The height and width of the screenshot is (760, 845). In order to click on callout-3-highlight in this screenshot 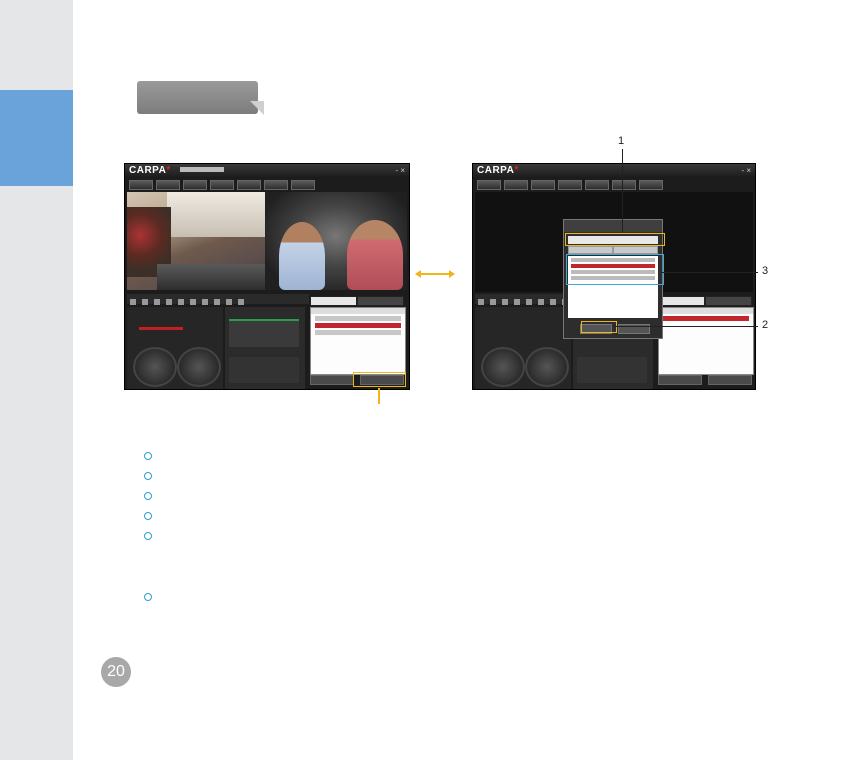, I will do `click(615, 269)`.